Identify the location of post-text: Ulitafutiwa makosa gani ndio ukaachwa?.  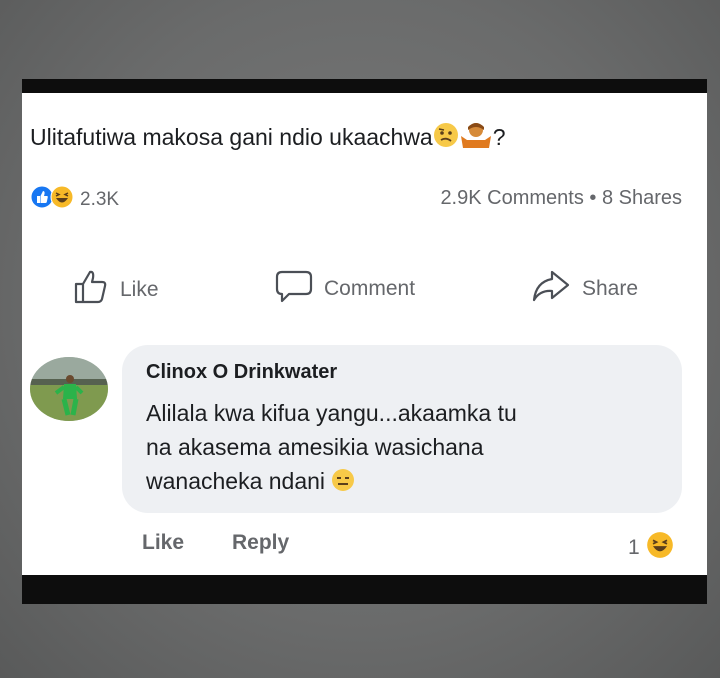
(268, 137).